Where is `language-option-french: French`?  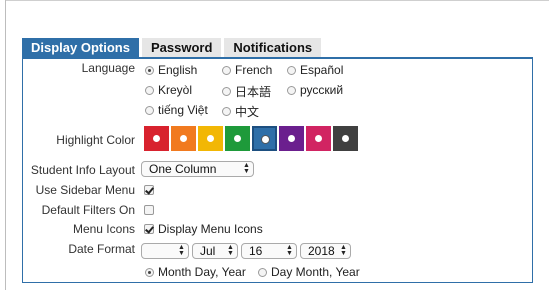
language-option-french: French is located at coordinates (247, 70).